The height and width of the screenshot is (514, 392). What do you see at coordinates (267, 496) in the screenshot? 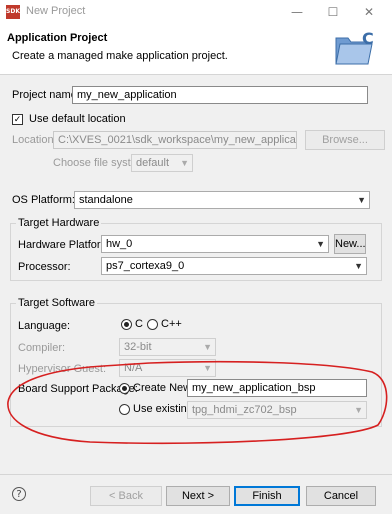
I see `finish-button: Finish` at bounding box center [267, 496].